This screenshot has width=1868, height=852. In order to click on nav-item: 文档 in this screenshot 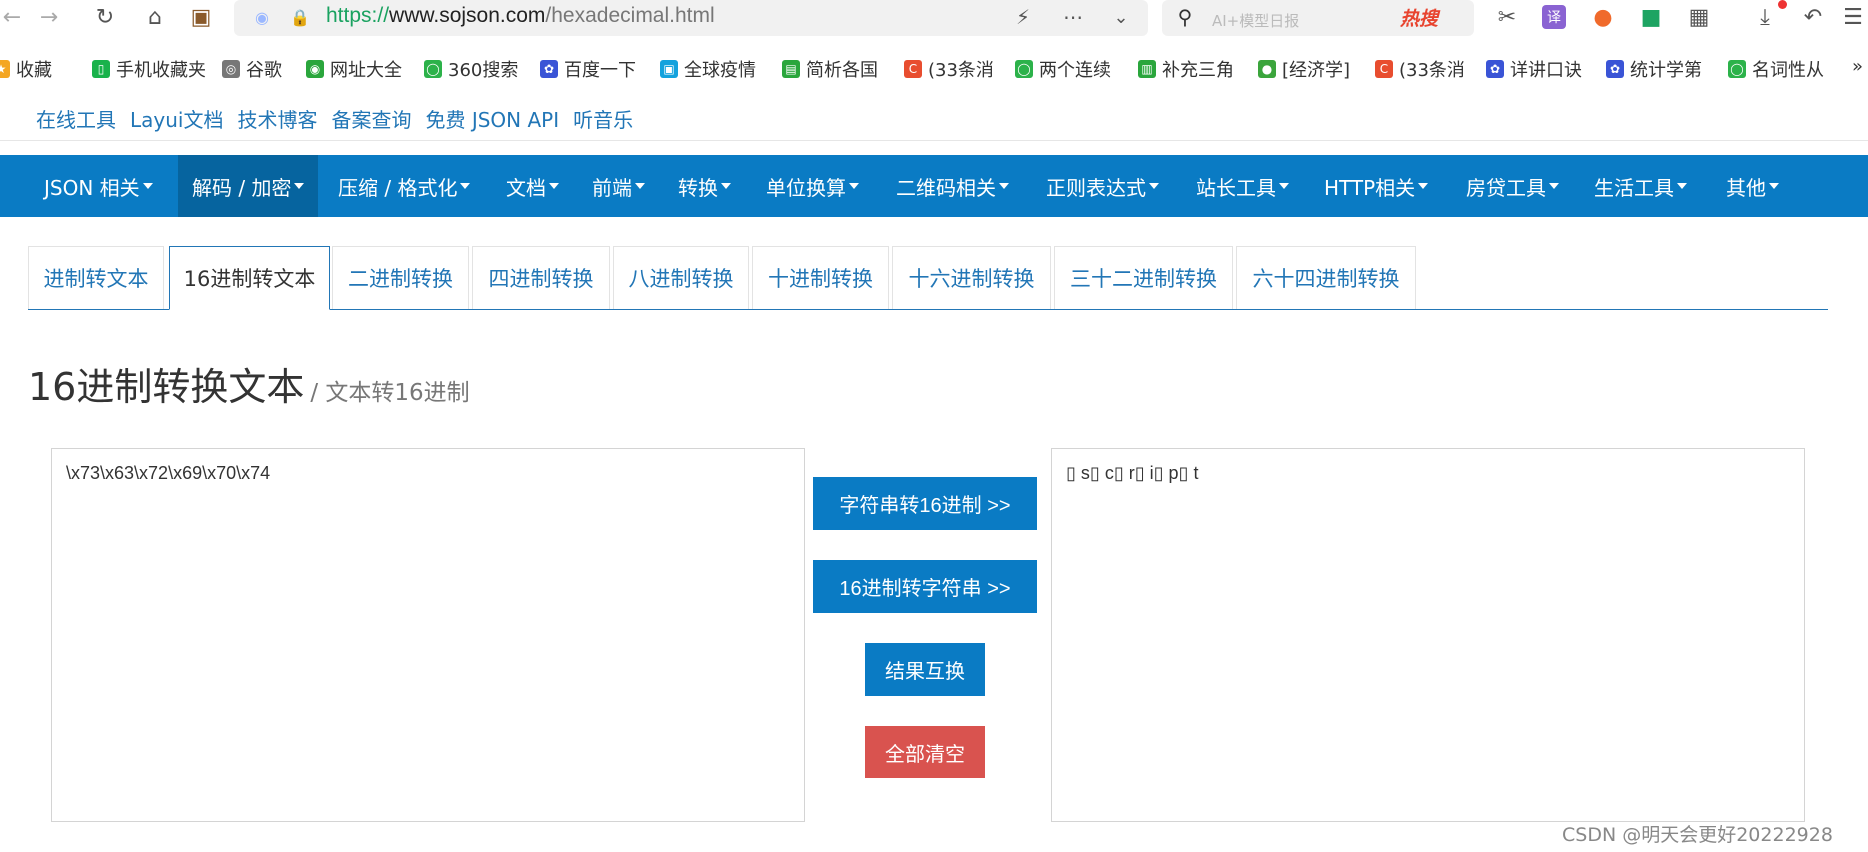, I will do `click(532, 186)`.